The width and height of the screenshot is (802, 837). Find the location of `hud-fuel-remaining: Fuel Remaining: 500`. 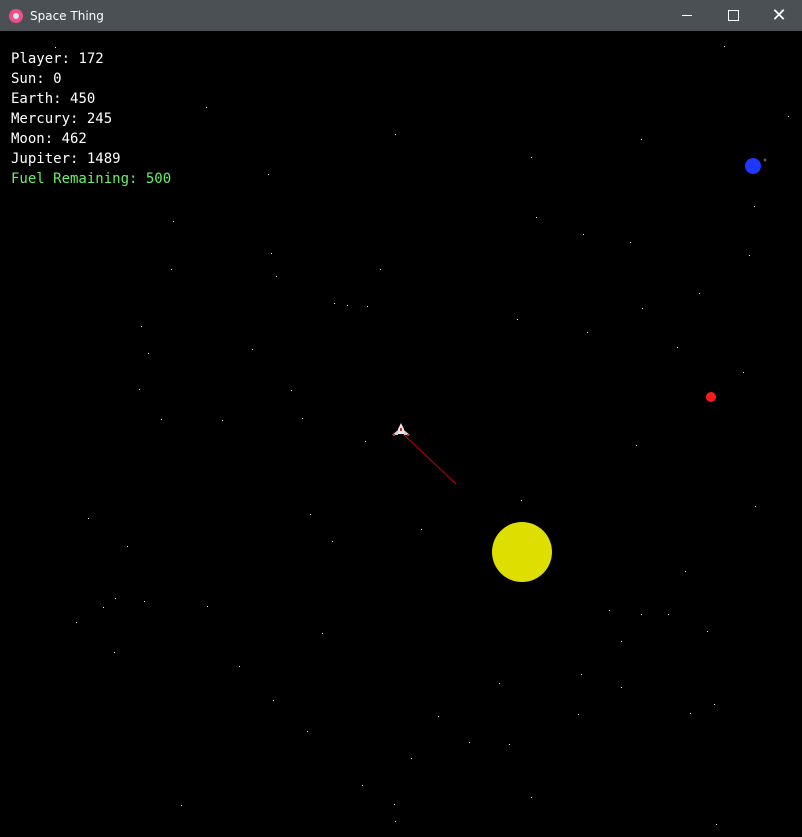

hud-fuel-remaining: Fuel Remaining: 500 is located at coordinates (91, 179).